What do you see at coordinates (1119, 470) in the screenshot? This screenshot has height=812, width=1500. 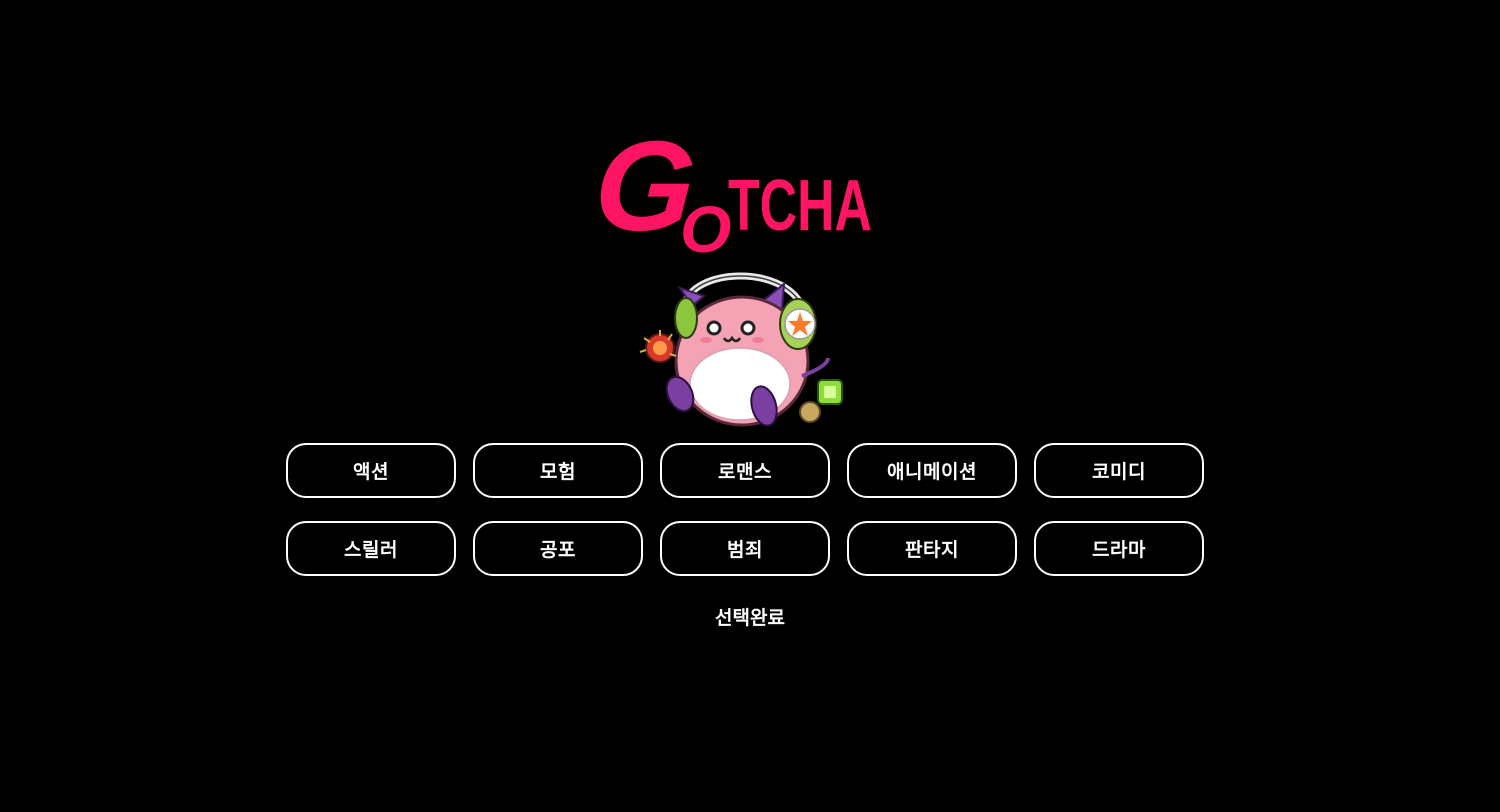 I see `genre-button-comedy: 코미디` at bounding box center [1119, 470].